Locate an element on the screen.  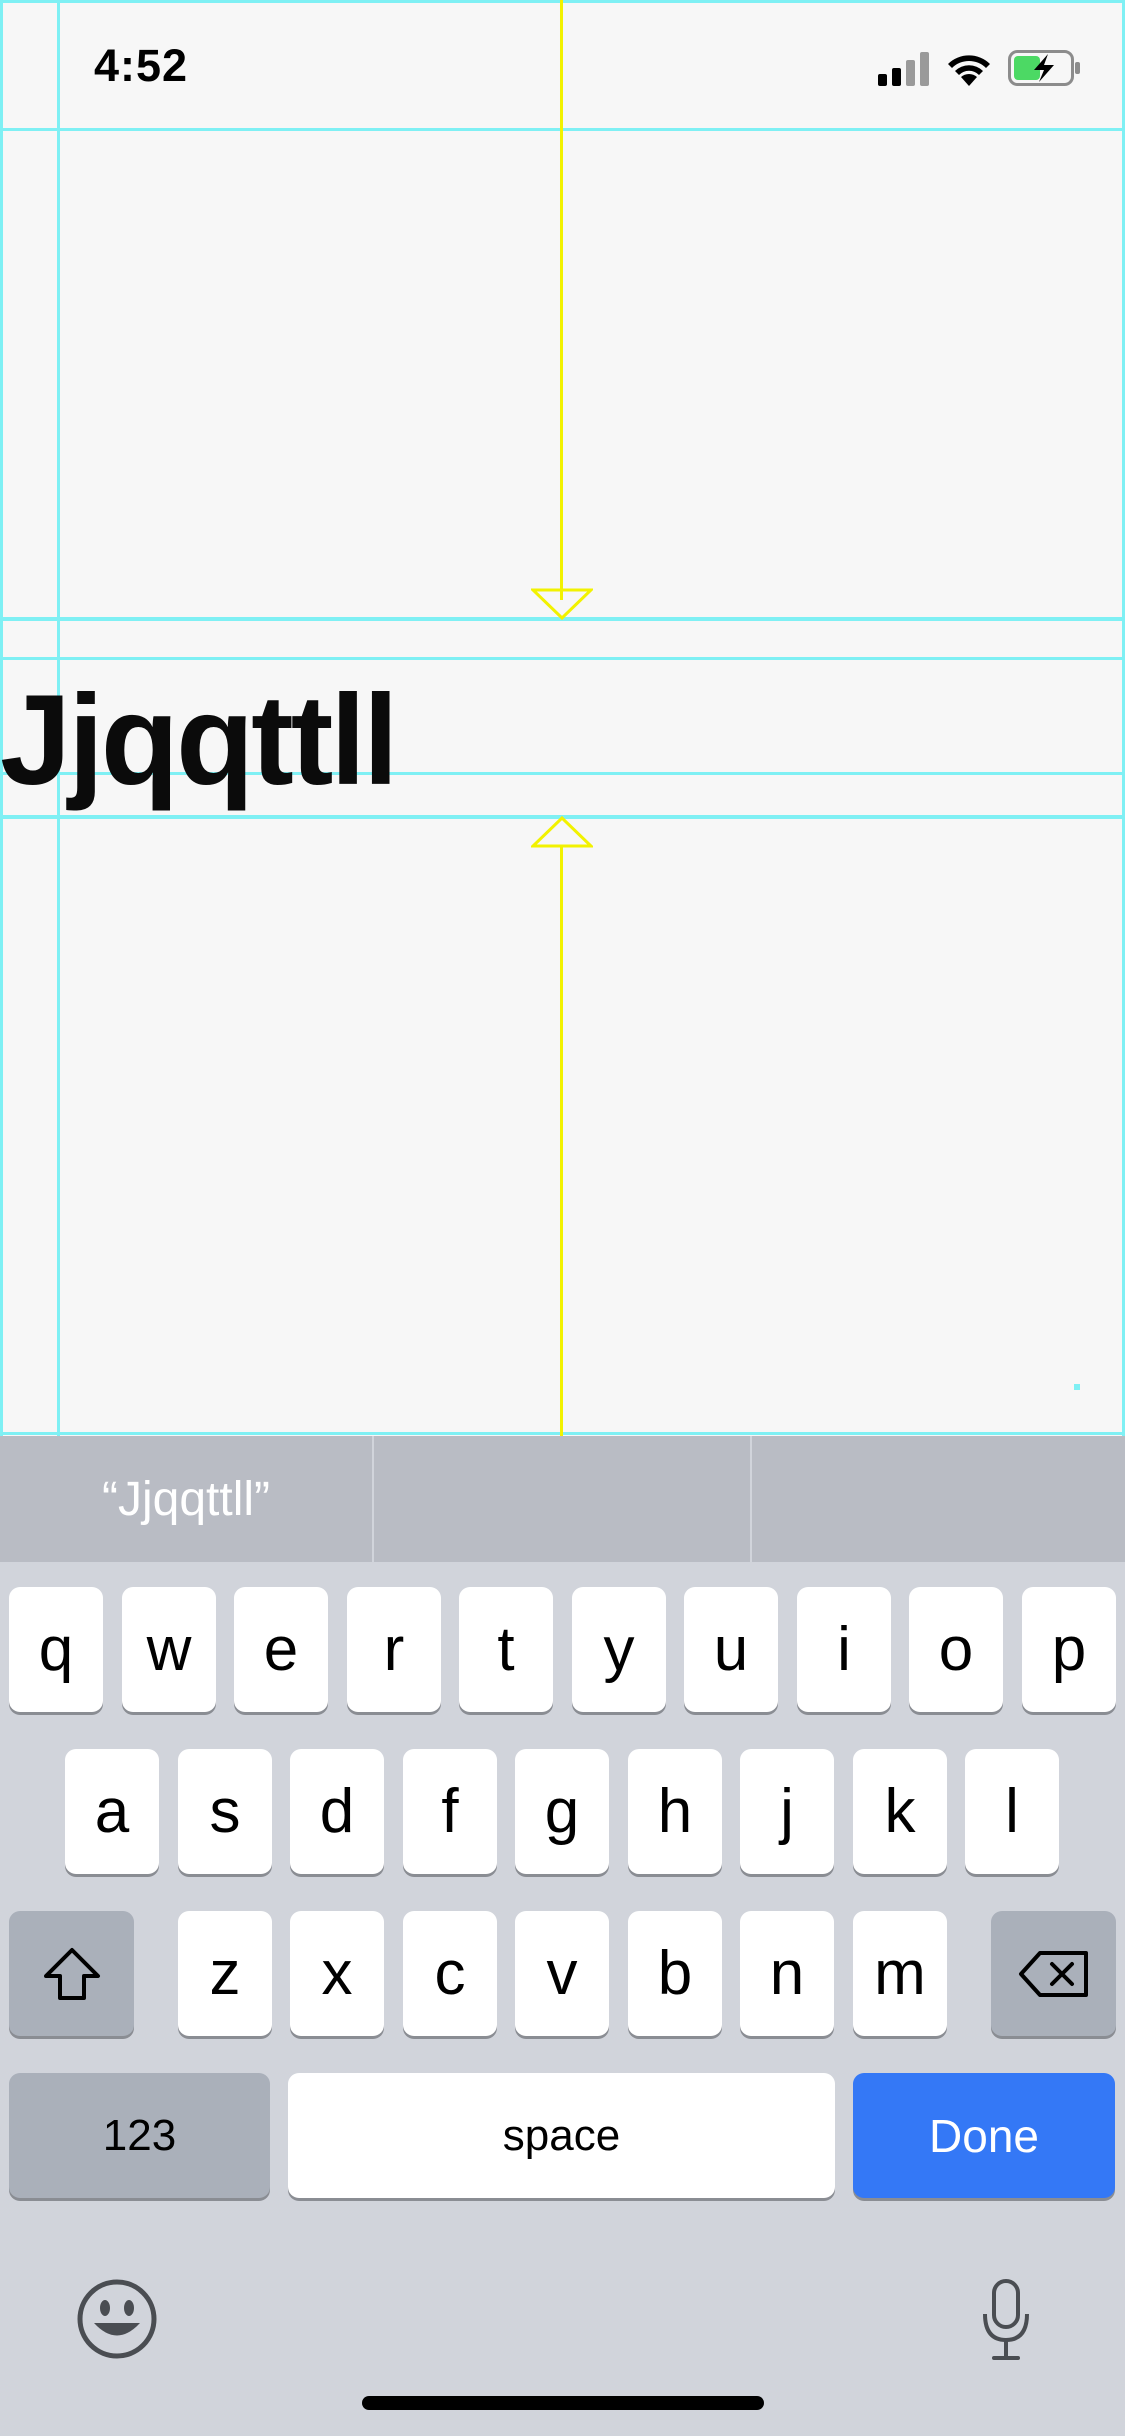
microphone-icon is located at coordinates (1006, 2320).